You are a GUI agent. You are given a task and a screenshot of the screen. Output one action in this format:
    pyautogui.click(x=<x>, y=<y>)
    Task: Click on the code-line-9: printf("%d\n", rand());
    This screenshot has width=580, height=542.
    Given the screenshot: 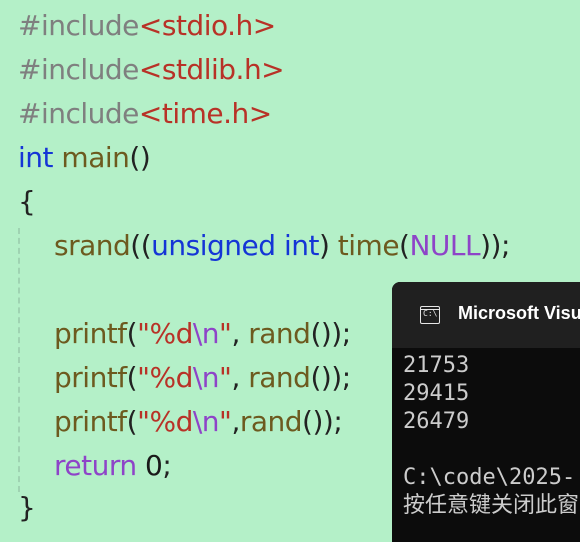 What is the action you would take?
    pyautogui.click(x=202, y=378)
    